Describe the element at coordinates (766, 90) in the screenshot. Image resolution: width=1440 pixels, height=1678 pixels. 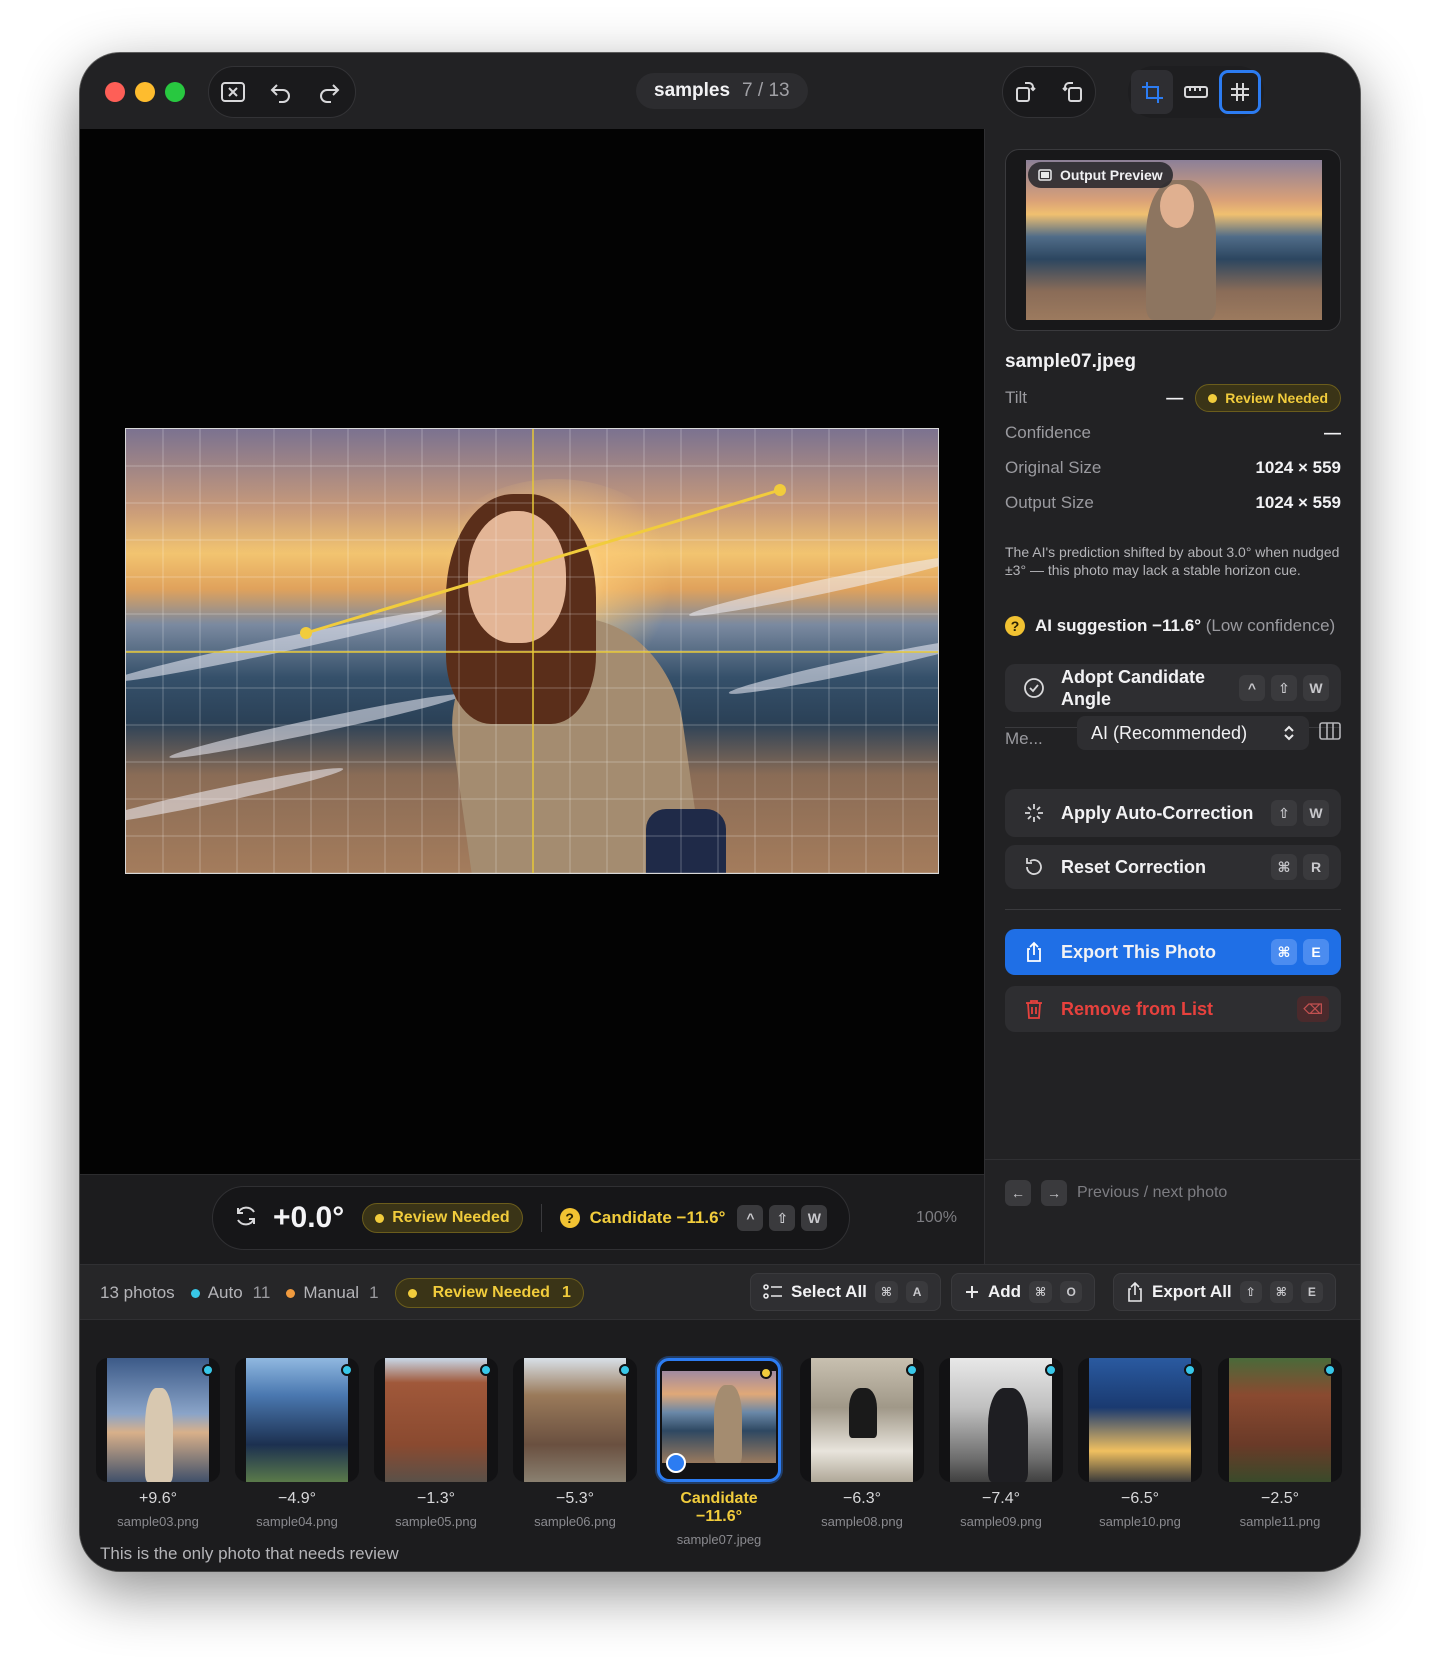
I see `photo-counter: 7 / 13` at that location.